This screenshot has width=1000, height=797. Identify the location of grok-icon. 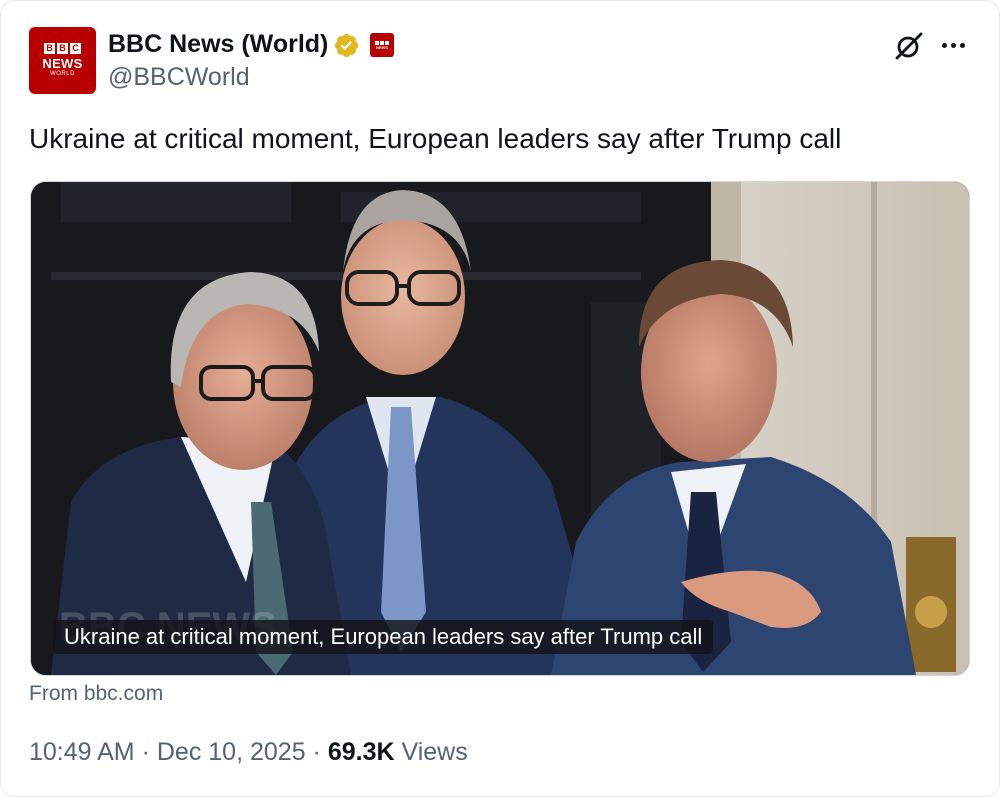
(909, 46).